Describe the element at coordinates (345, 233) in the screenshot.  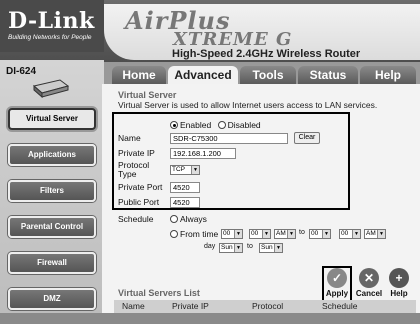
I see `to-minute-value: 00` at that location.